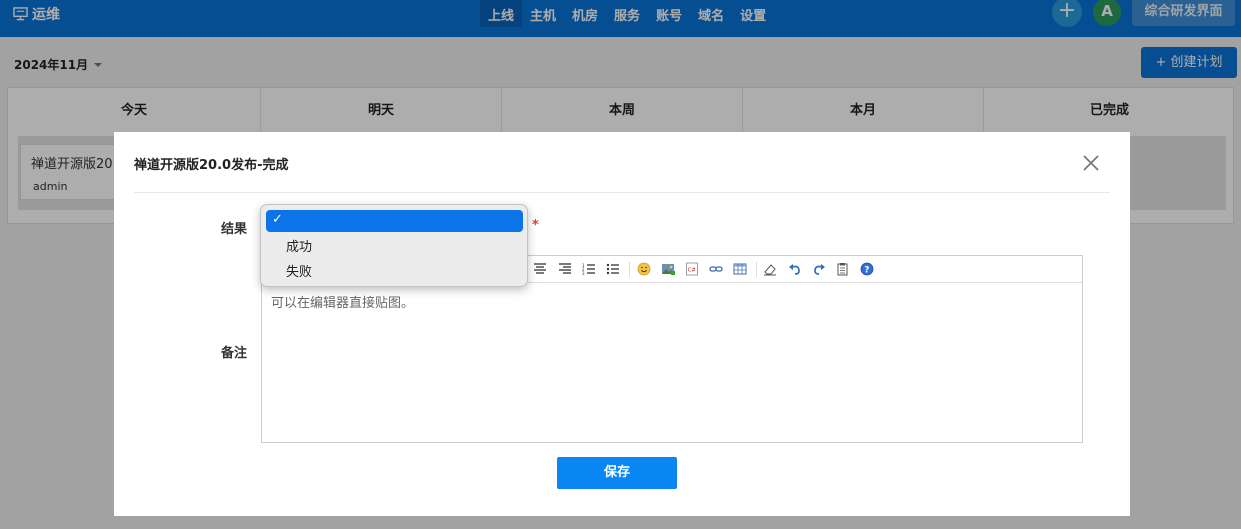 This screenshot has height=529, width=1241. Describe the element at coordinates (1091, 163) in the screenshot. I see `close-icon` at that location.